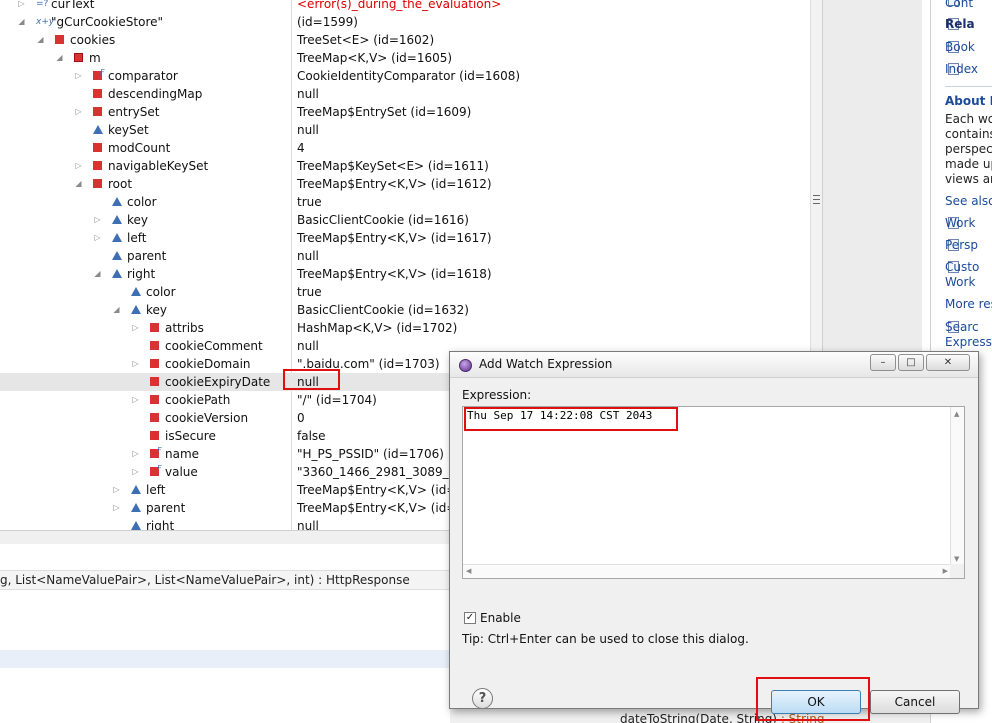  What do you see at coordinates (311, 379) in the screenshot?
I see `expiry-value-highlight` at bounding box center [311, 379].